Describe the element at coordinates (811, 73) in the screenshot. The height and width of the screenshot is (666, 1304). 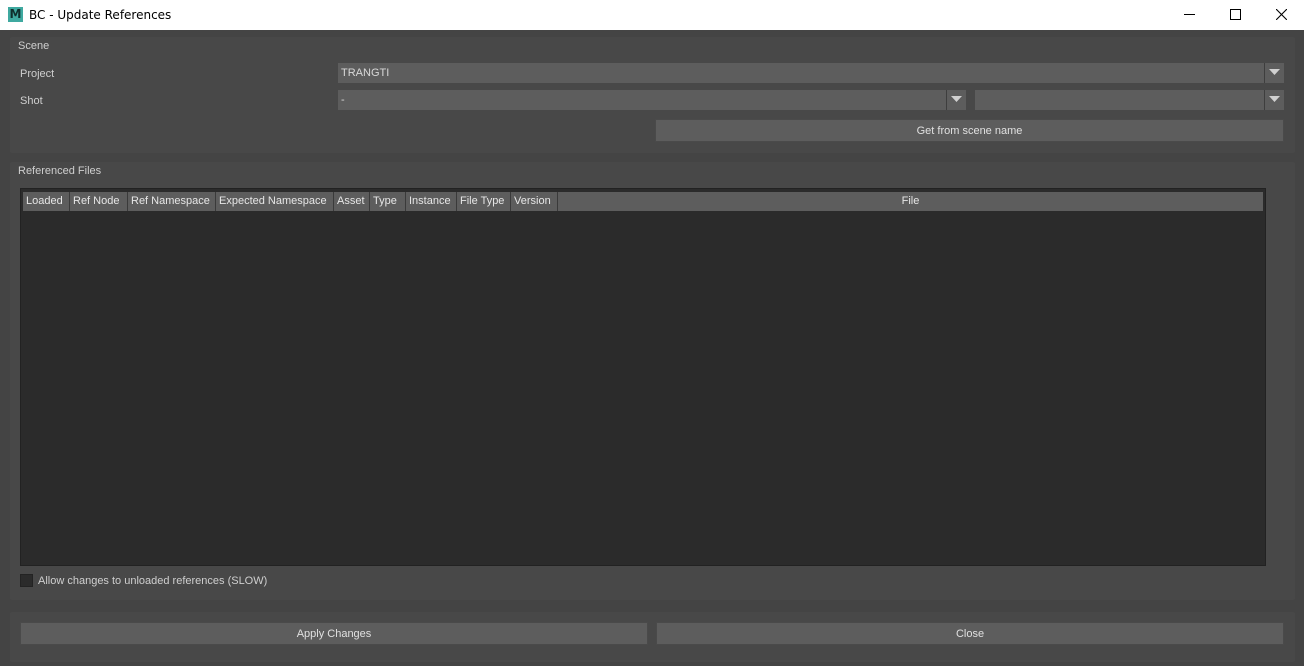
I see `project-combo: TRANGTI` at that location.